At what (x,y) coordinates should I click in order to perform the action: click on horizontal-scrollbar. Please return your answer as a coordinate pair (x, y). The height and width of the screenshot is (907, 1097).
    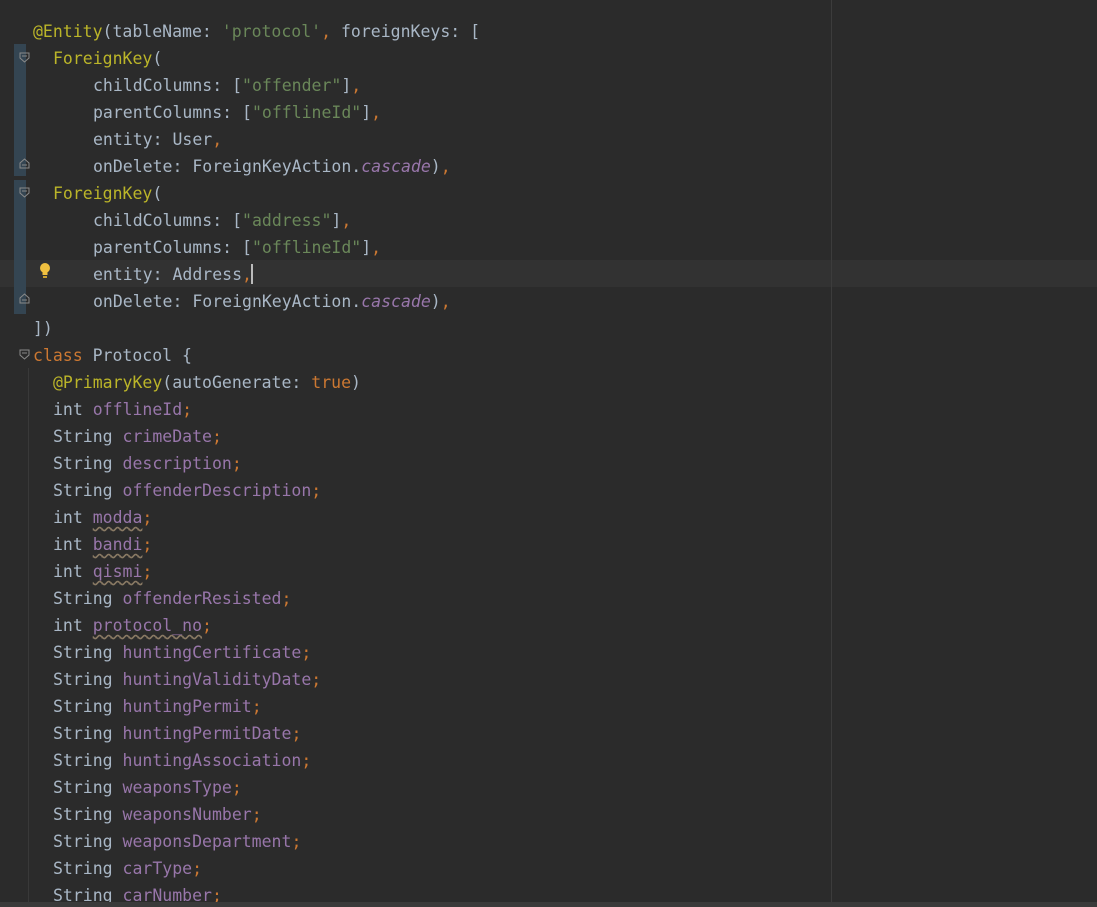
    Looking at the image, I should click on (548, 904).